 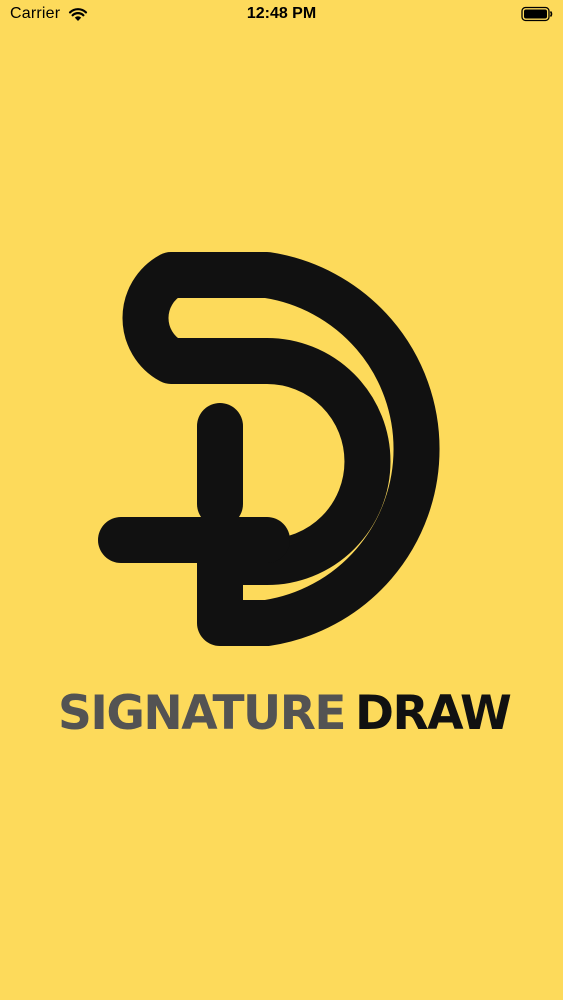 What do you see at coordinates (202, 713) in the screenshot?
I see `brand-word-signature: SIGNATURE` at bounding box center [202, 713].